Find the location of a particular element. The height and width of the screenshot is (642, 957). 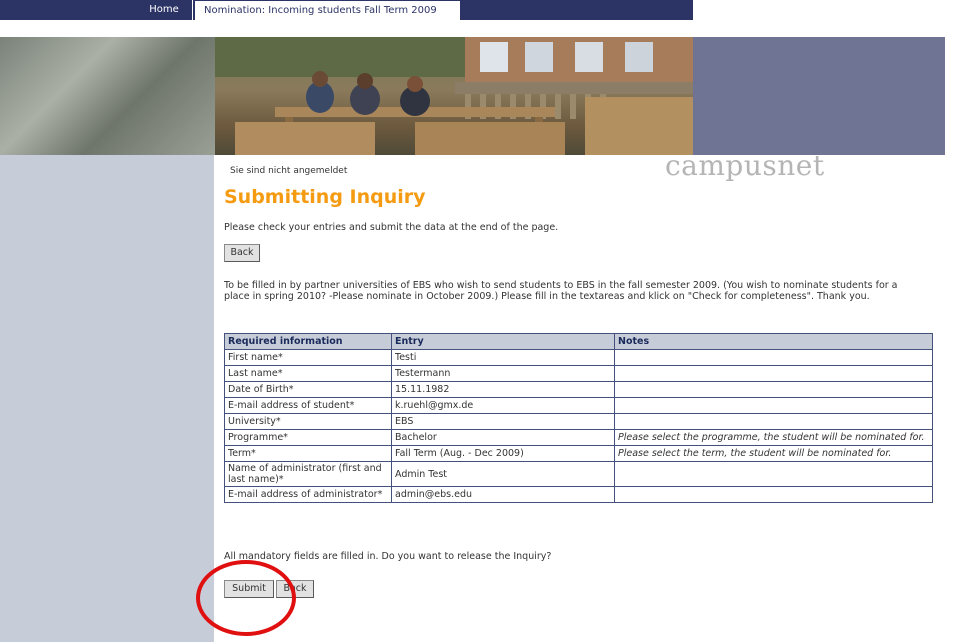

back-button-top: Back is located at coordinates (242, 253).